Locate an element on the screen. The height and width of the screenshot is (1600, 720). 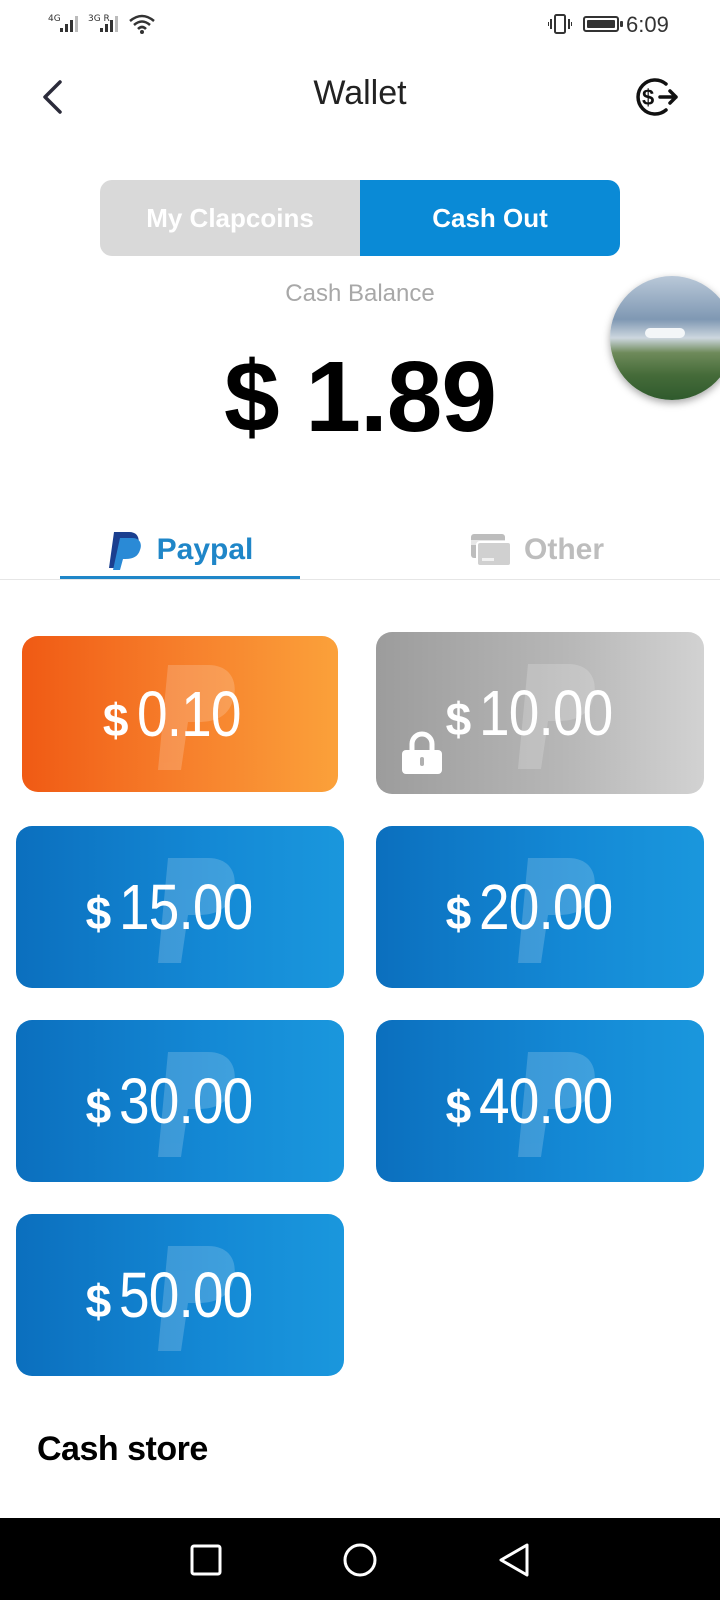
vibrate-icon is located at coordinates (560, 24).